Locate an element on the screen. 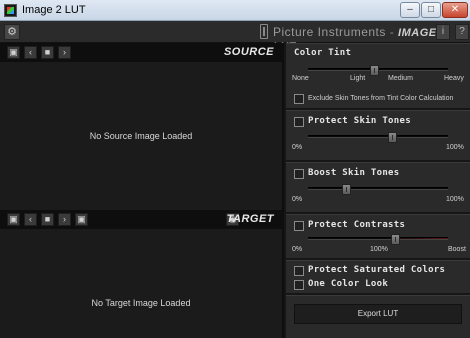  exclude-skin-checkbox is located at coordinates (299, 99).